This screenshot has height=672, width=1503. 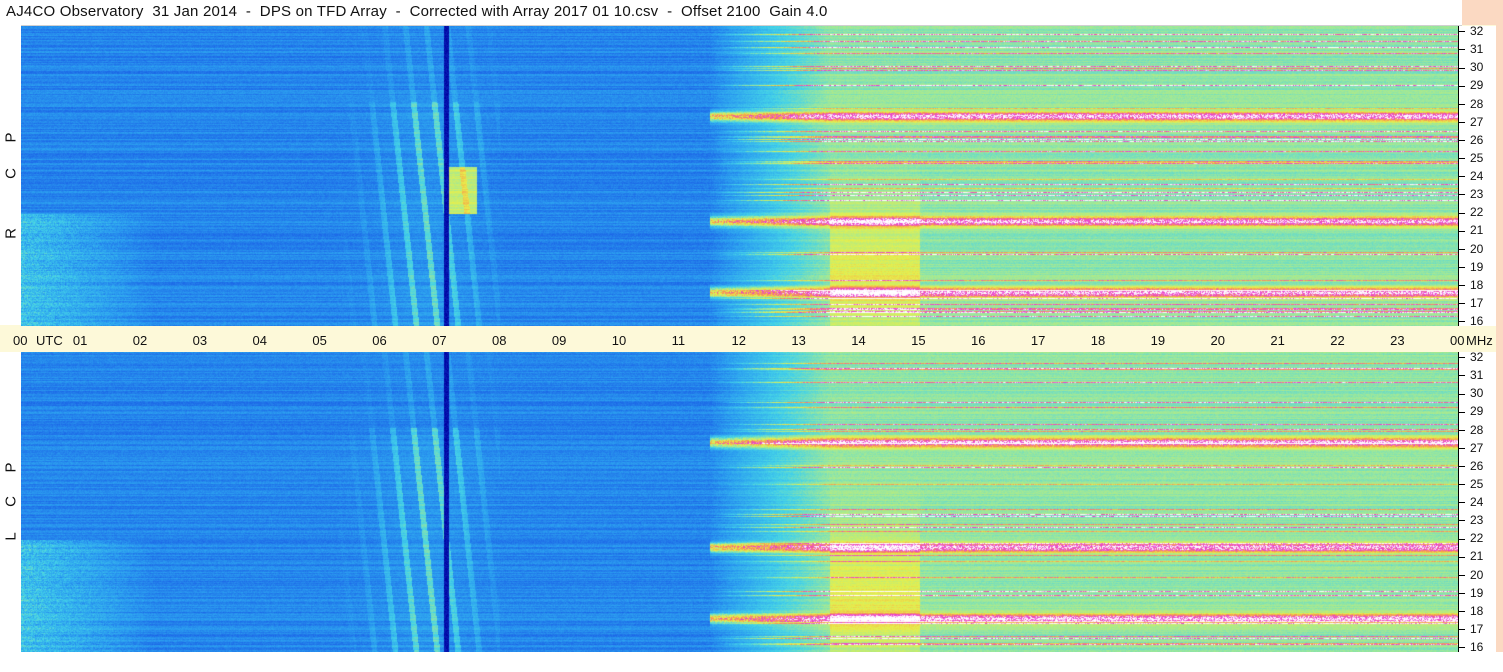 I want to click on lcp-label-c: C, so click(x=11, y=501).